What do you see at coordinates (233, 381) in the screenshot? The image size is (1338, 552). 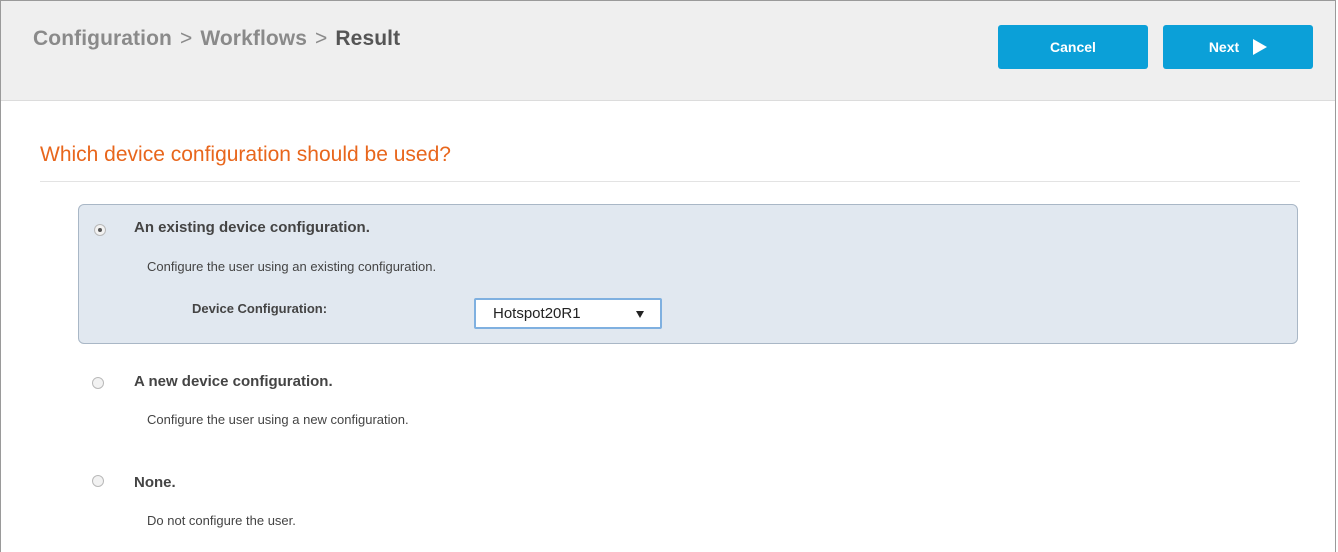 I see `option-new-label: A new device configuration.` at bounding box center [233, 381].